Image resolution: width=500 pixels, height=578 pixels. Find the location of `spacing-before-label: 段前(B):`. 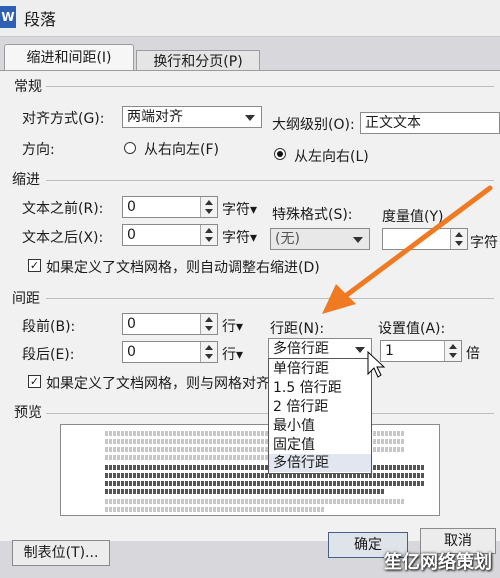

spacing-before-label: 段前(B): is located at coordinates (49, 327).